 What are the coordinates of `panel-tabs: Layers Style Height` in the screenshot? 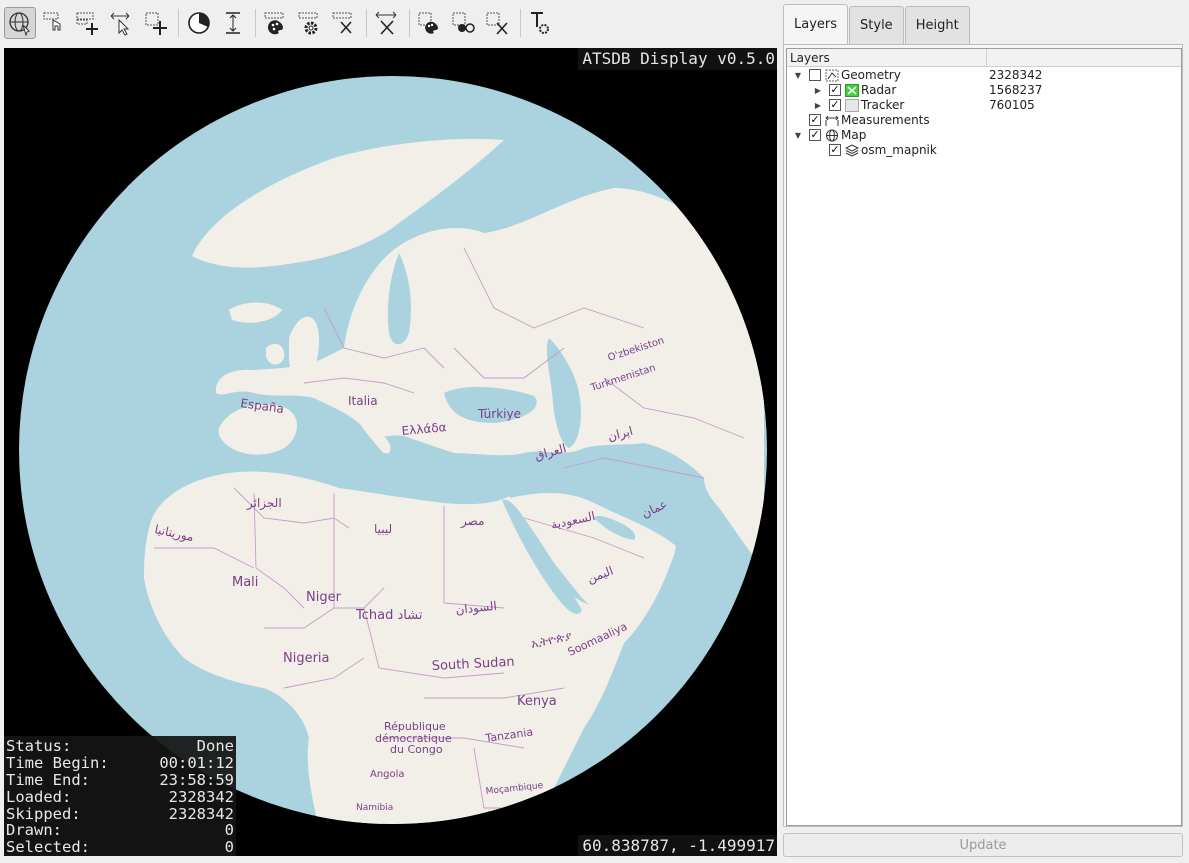 It's located at (984, 24).